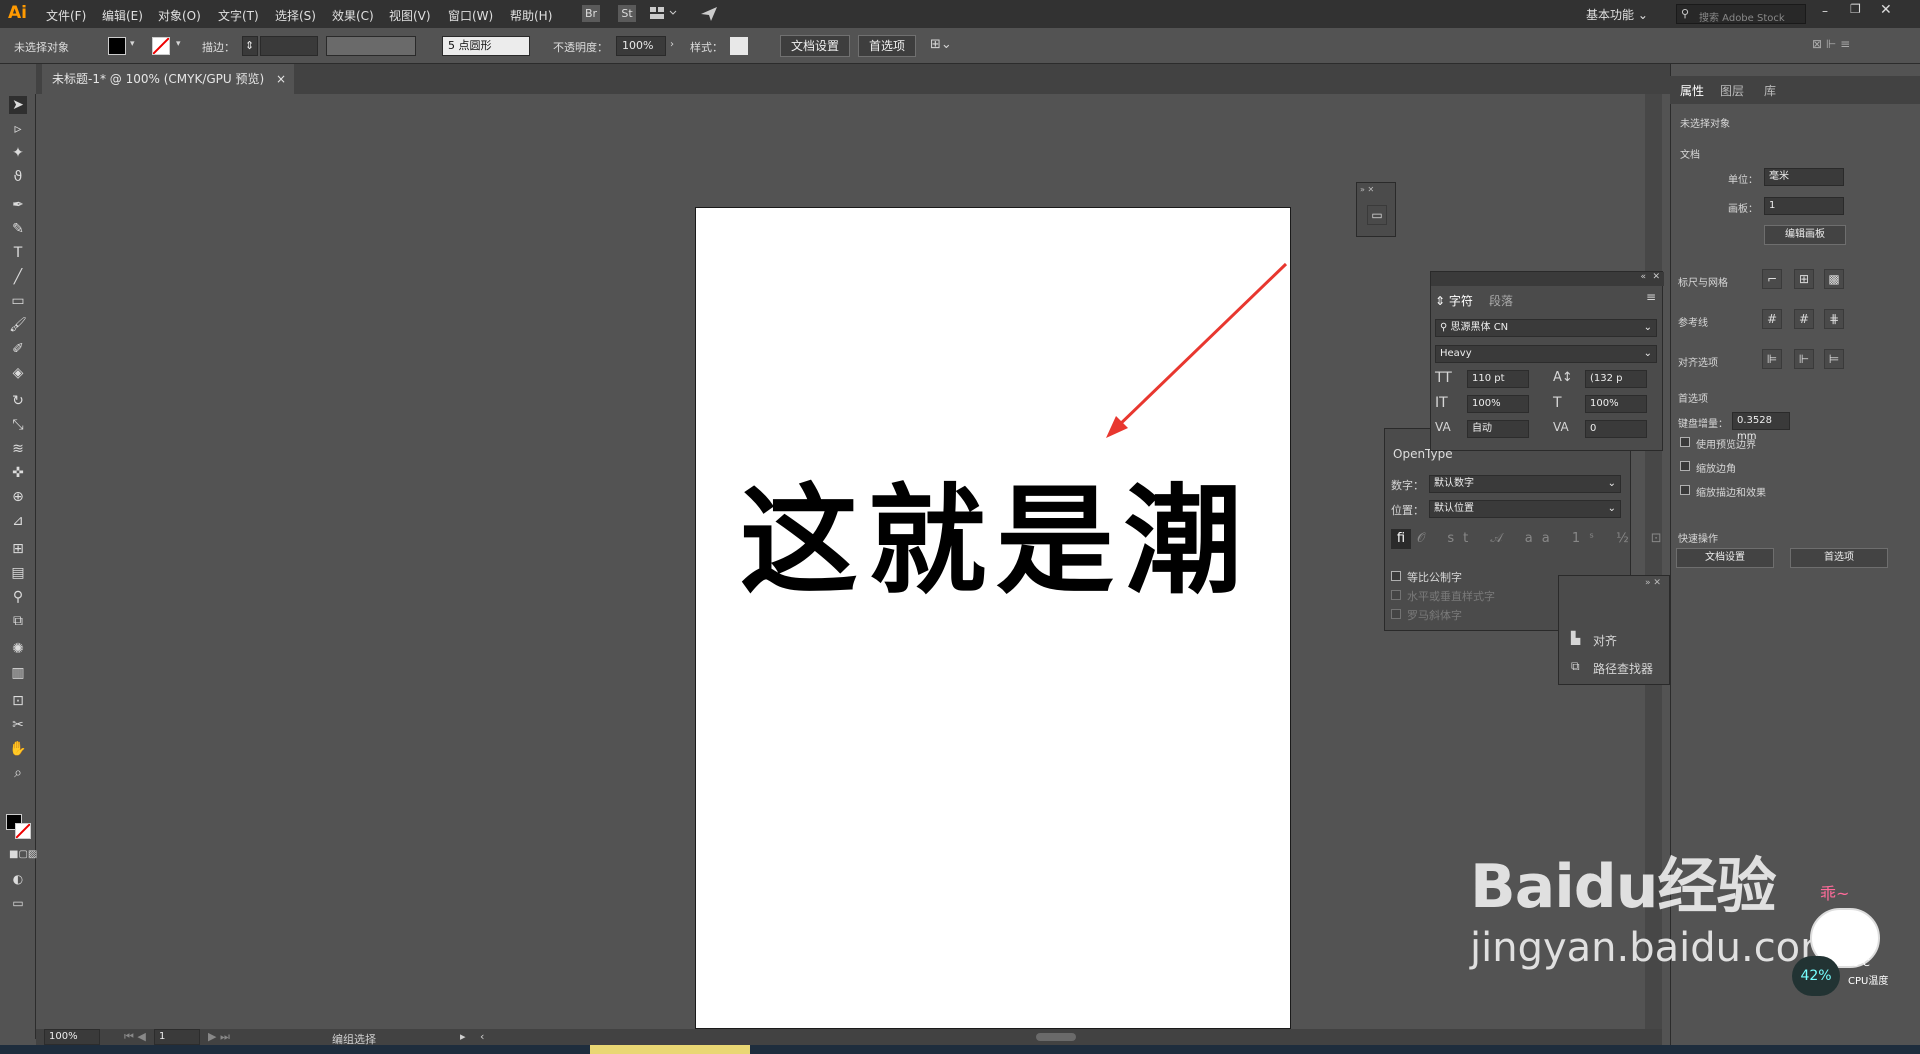  Describe the element at coordinates (1685, 466) in the screenshot. I see `scale-corners-checkbox` at that location.